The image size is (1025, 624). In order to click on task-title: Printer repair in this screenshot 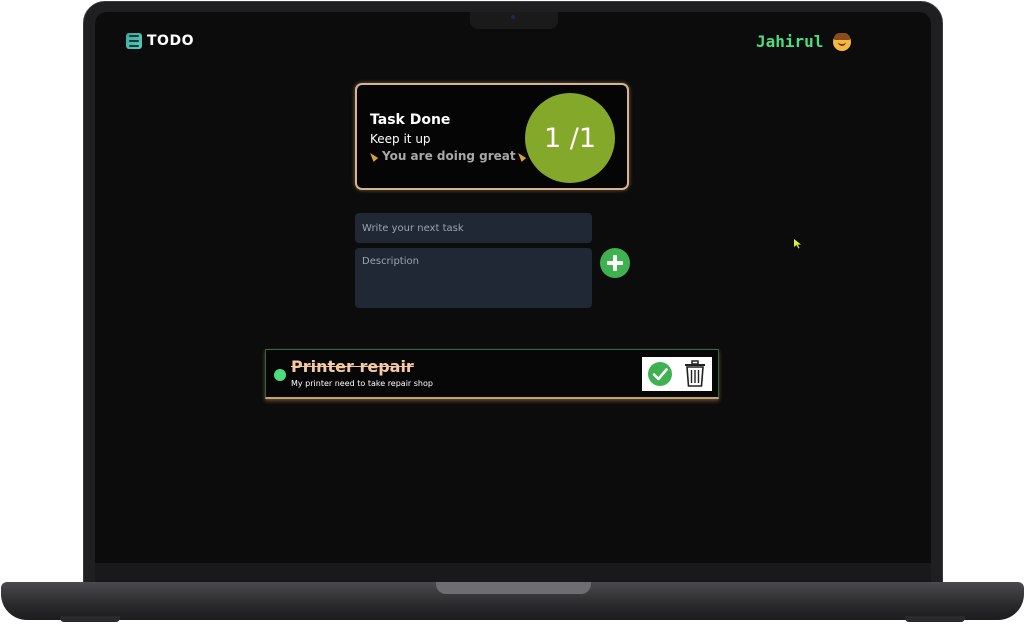, I will do `click(352, 366)`.